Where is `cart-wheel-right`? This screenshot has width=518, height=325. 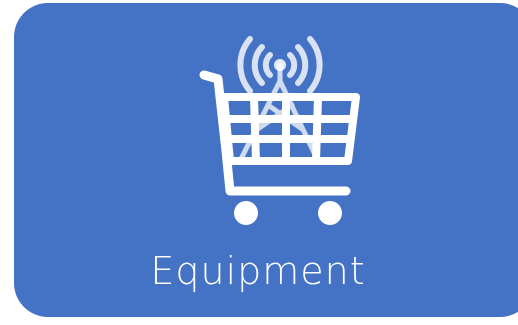
cart-wheel-right is located at coordinates (330, 213).